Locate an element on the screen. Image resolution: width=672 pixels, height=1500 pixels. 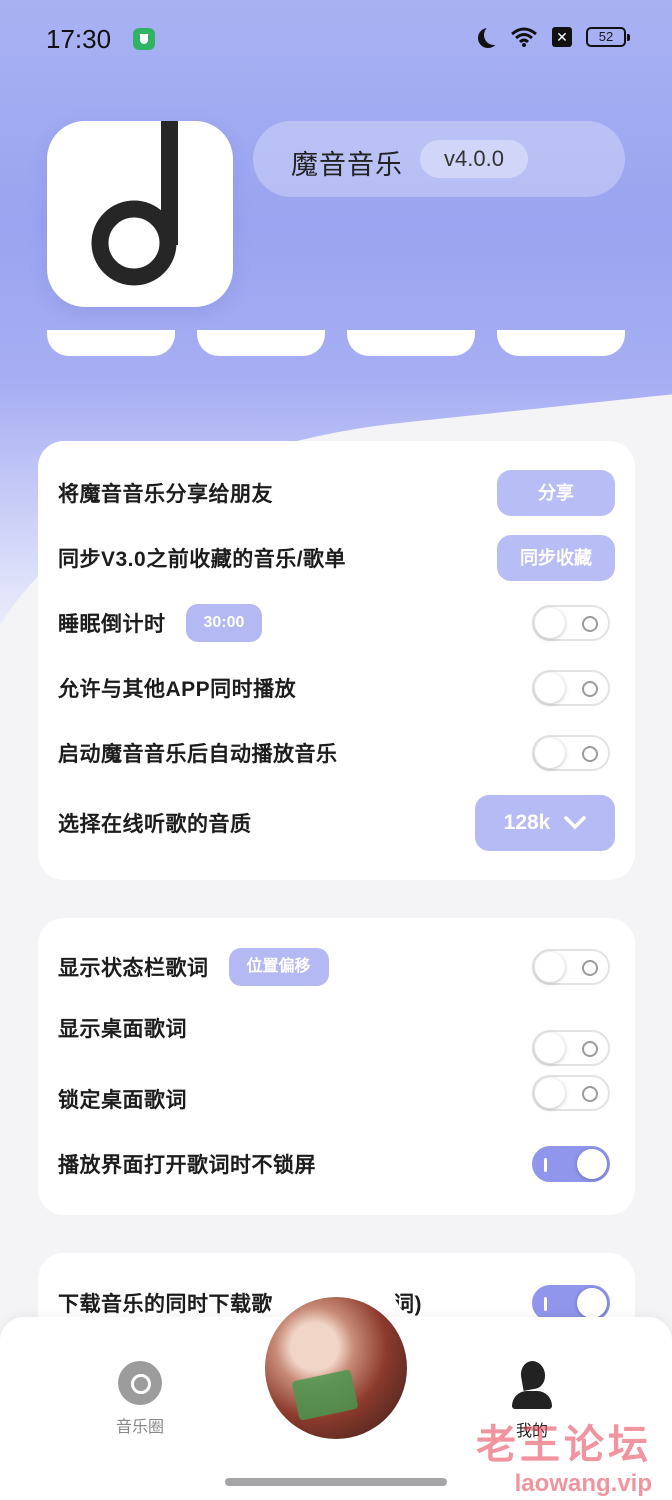
app-logo is located at coordinates (140, 214).